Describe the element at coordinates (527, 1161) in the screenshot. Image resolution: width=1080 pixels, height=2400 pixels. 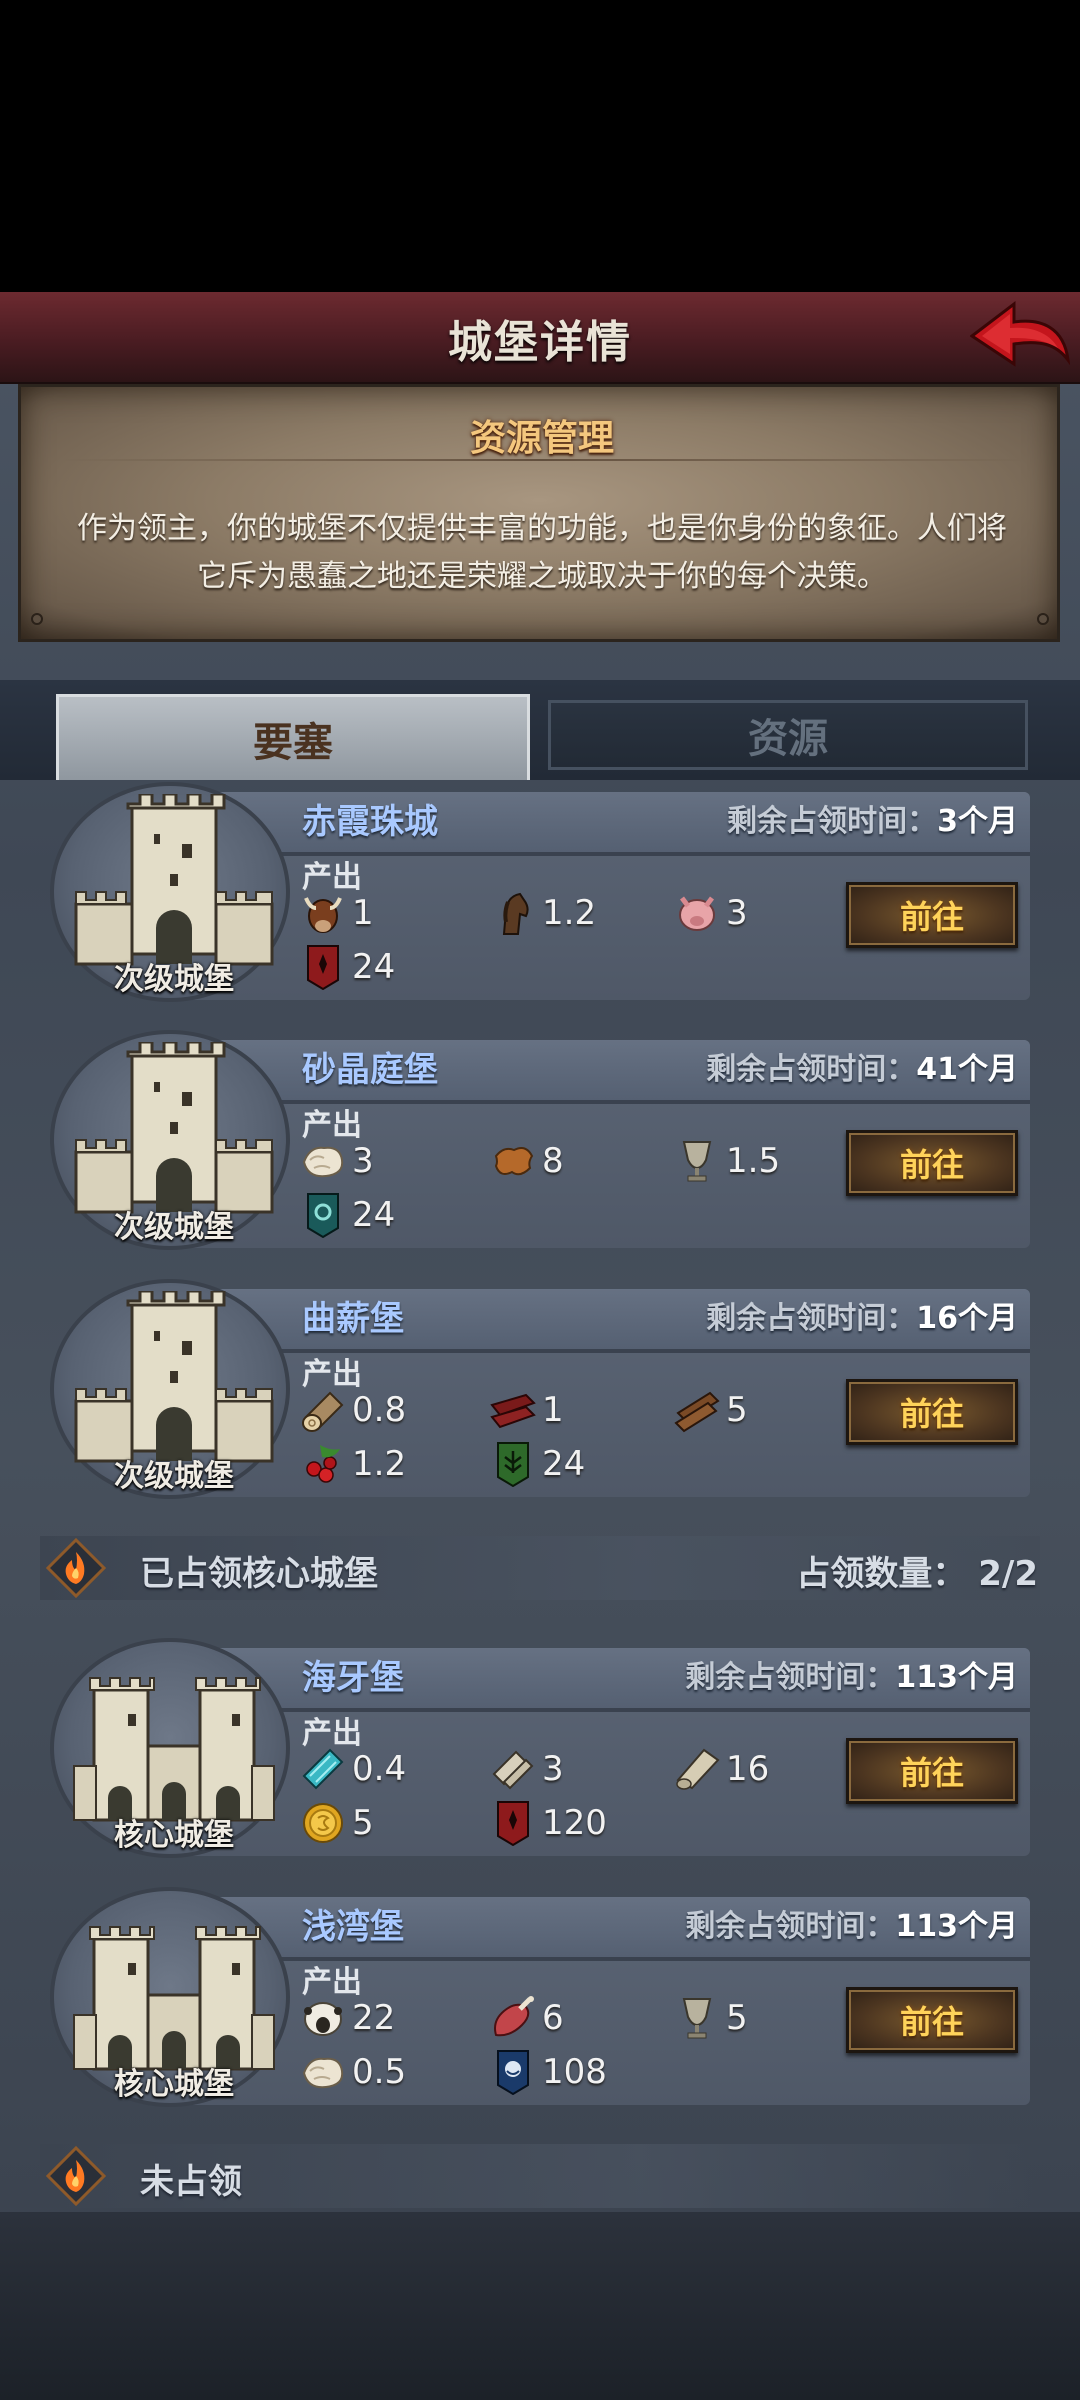
I see `resource-item: 8` at that location.